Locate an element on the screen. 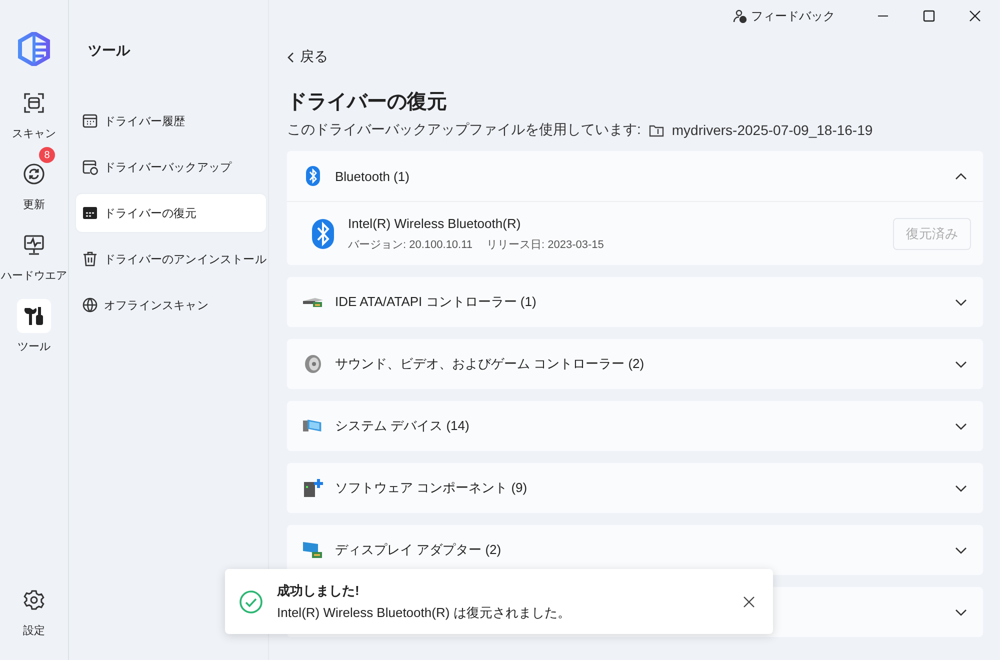  folder-icon is located at coordinates (656, 130).